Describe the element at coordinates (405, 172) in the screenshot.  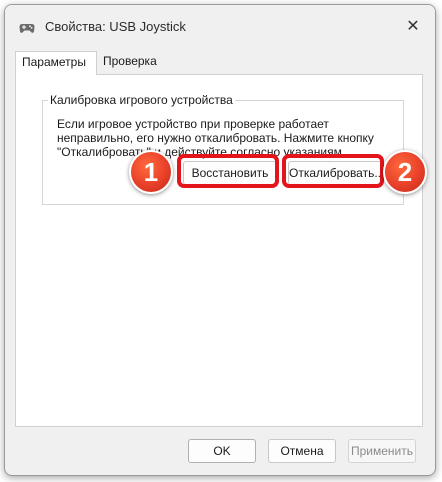
I see `step-marker-2: 2` at that location.